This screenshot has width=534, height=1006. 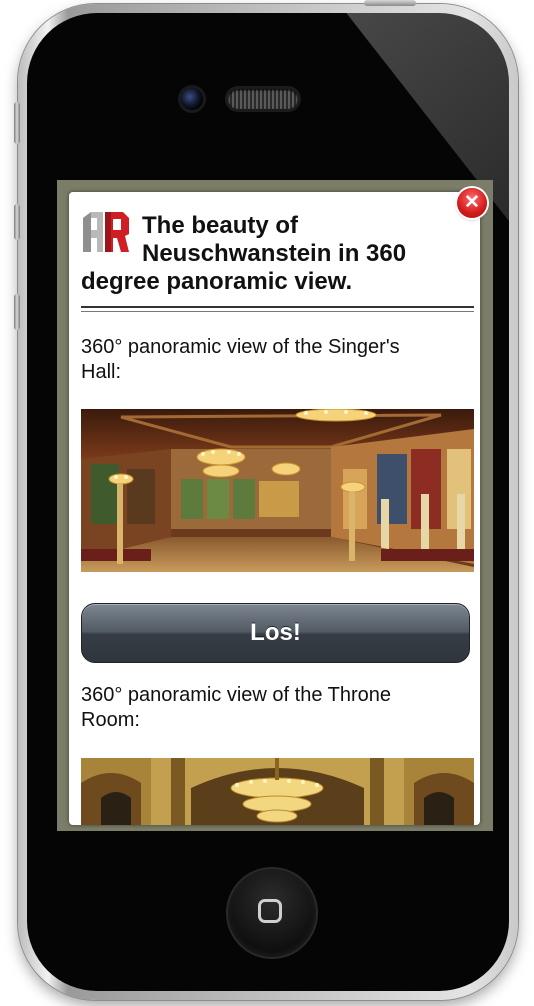 What do you see at coordinates (277, 791) in the screenshot?
I see `throne-room-panorama` at bounding box center [277, 791].